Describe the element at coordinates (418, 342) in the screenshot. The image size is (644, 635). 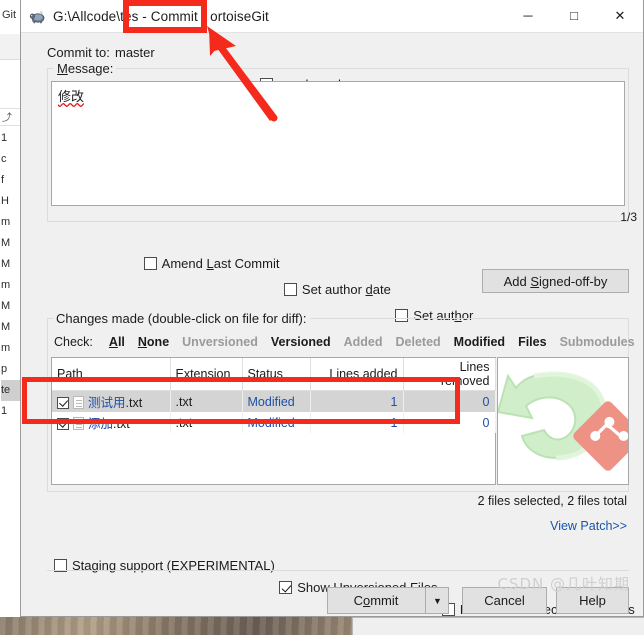
I see `filter-deleted: Deleted` at that location.